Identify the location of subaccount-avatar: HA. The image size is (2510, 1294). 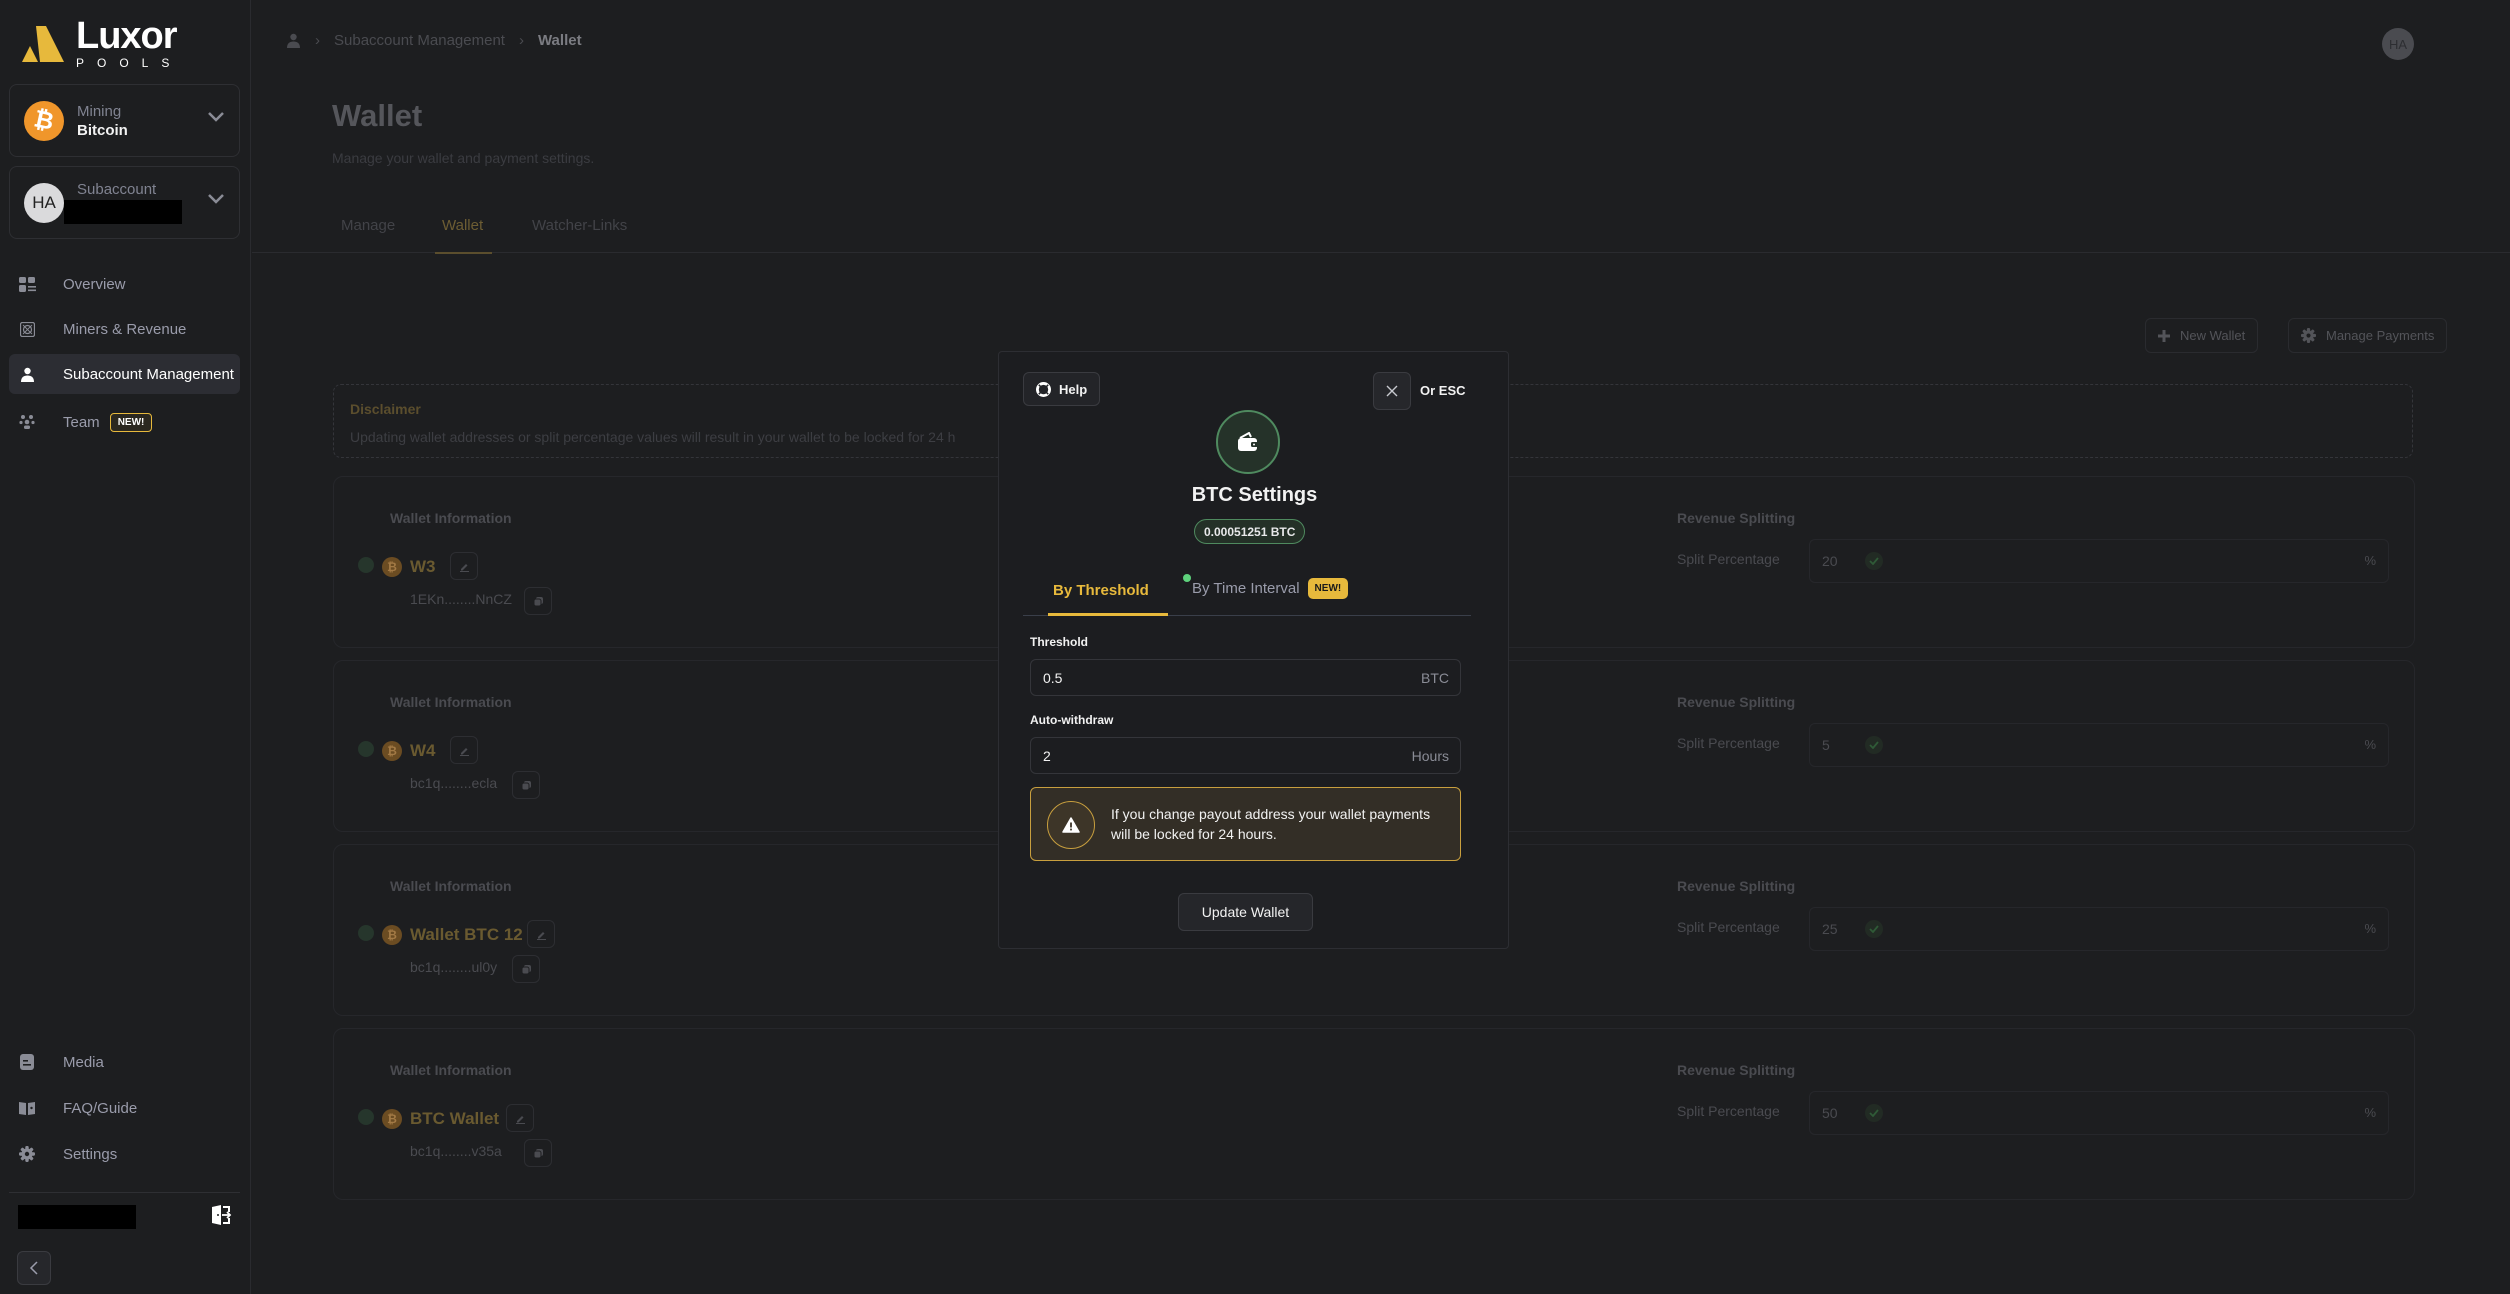
(44, 202).